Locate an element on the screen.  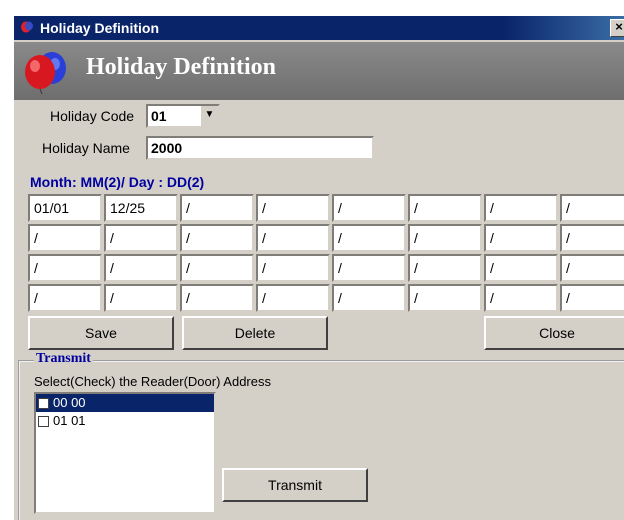
close-window-button: × is located at coordinates (617, 28).